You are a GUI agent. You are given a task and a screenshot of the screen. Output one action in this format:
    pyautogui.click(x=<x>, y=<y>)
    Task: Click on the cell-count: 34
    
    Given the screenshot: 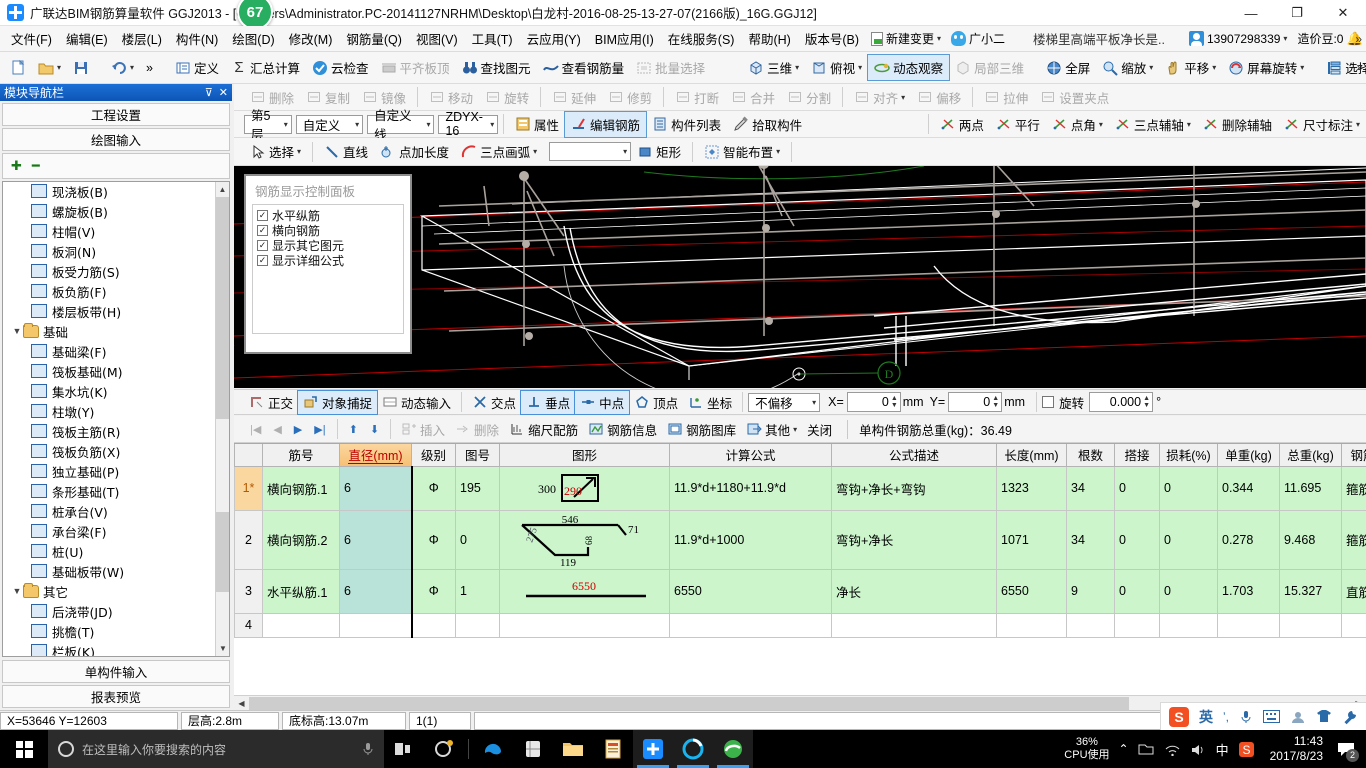 What is the action you would take?
    pyautogui.click(x=1090, y=488)
    